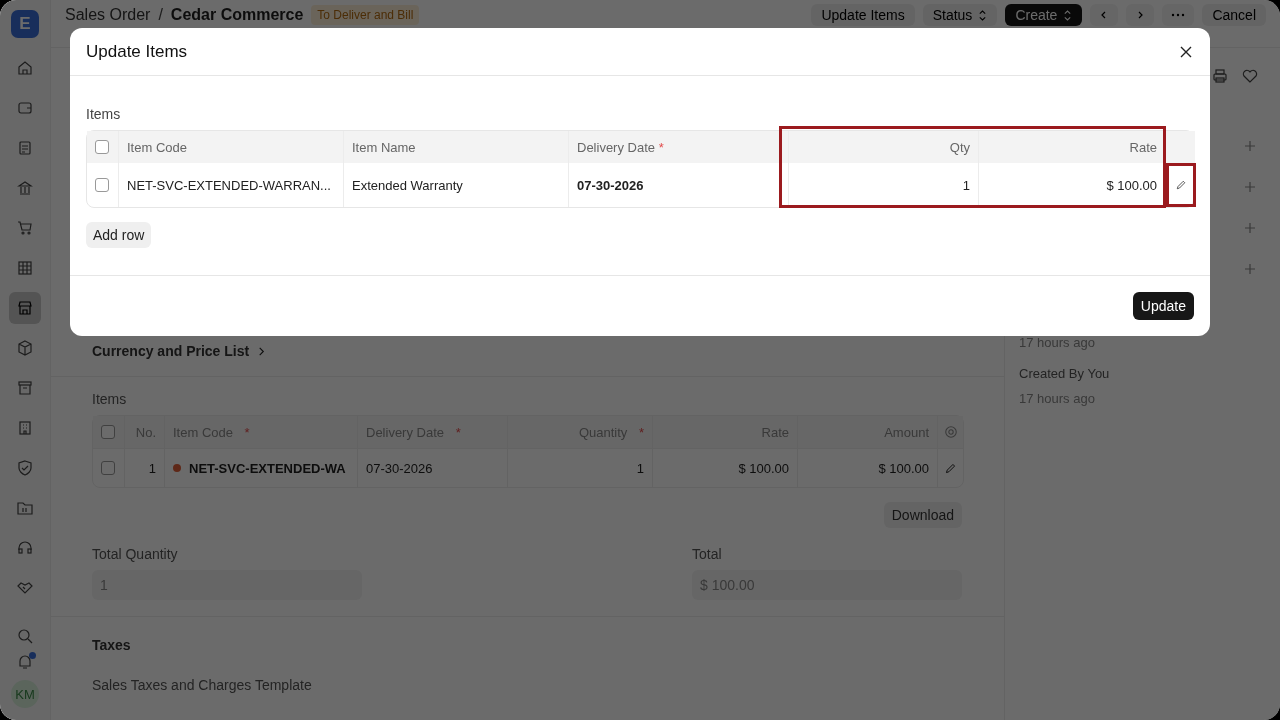 This screenshot has height=720, width=1280. What do you see at coordinates (1234, 15) in the screenshot?
I see `cancel-button: Cancel` at bounding box center [1234, 15].